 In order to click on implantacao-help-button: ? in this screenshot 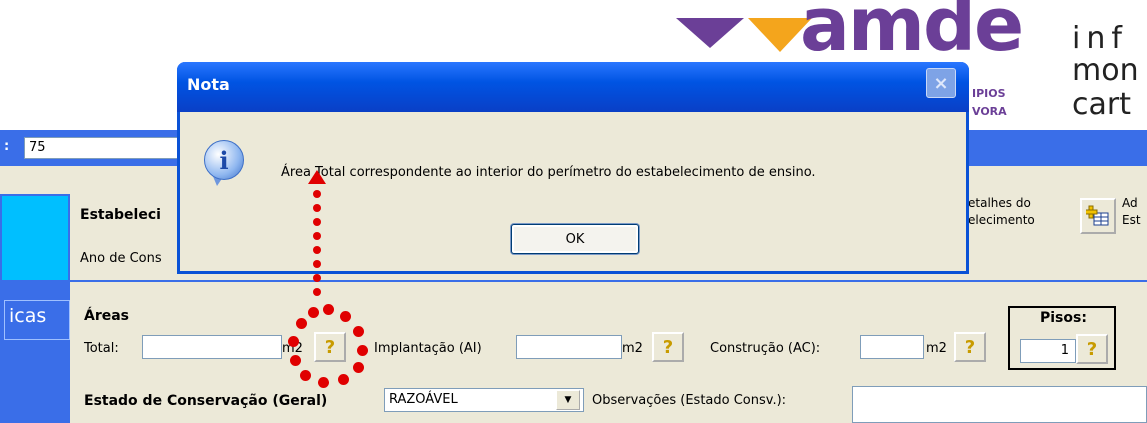, I will do `click(668, 347)`.